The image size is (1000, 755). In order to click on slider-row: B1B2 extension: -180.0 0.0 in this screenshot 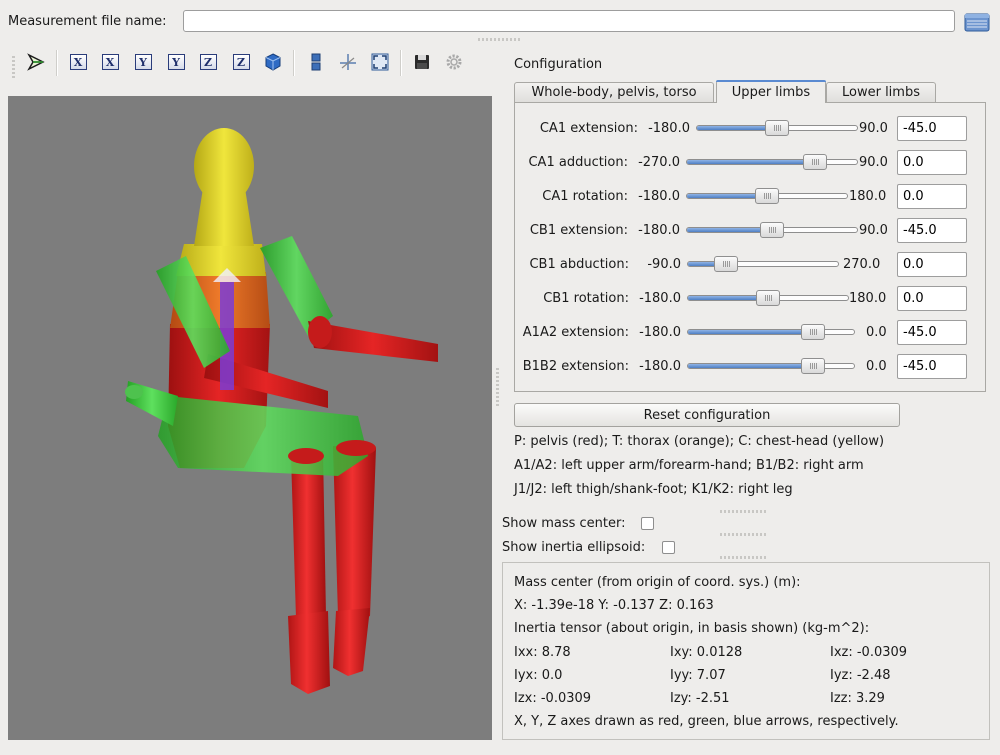, I will do `click(750, 367)`.